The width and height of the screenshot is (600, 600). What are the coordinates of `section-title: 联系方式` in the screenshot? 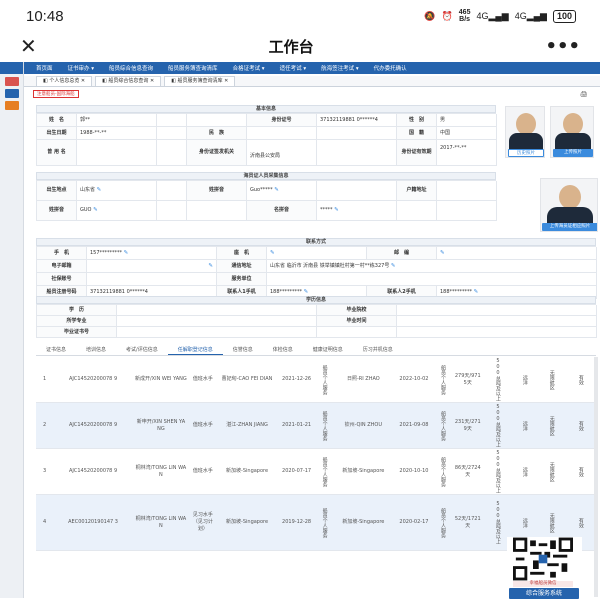 It's located at (316, 242).